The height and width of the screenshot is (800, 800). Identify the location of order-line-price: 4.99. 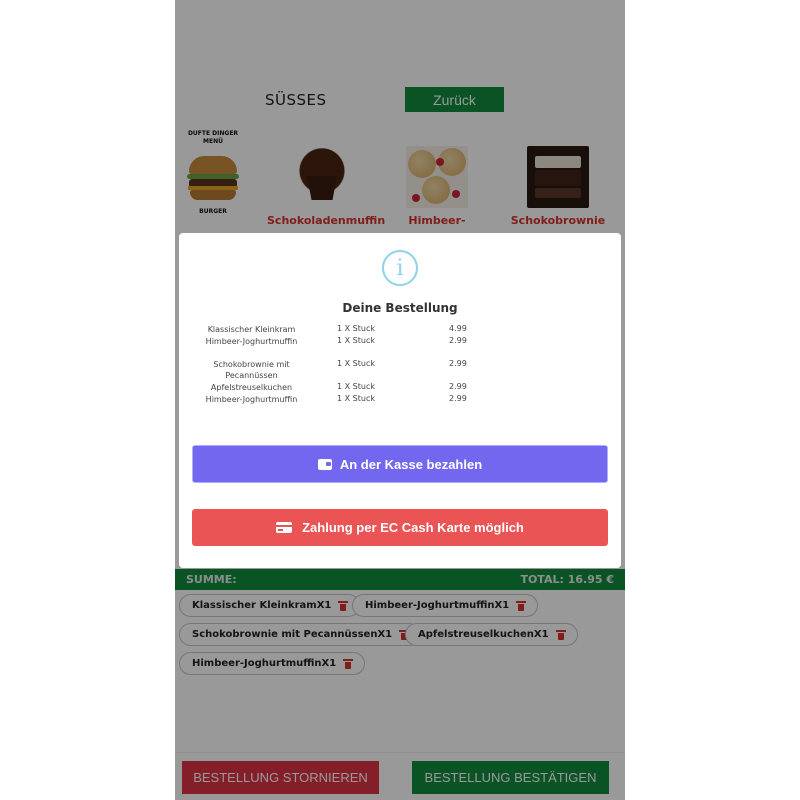
(458, 328).